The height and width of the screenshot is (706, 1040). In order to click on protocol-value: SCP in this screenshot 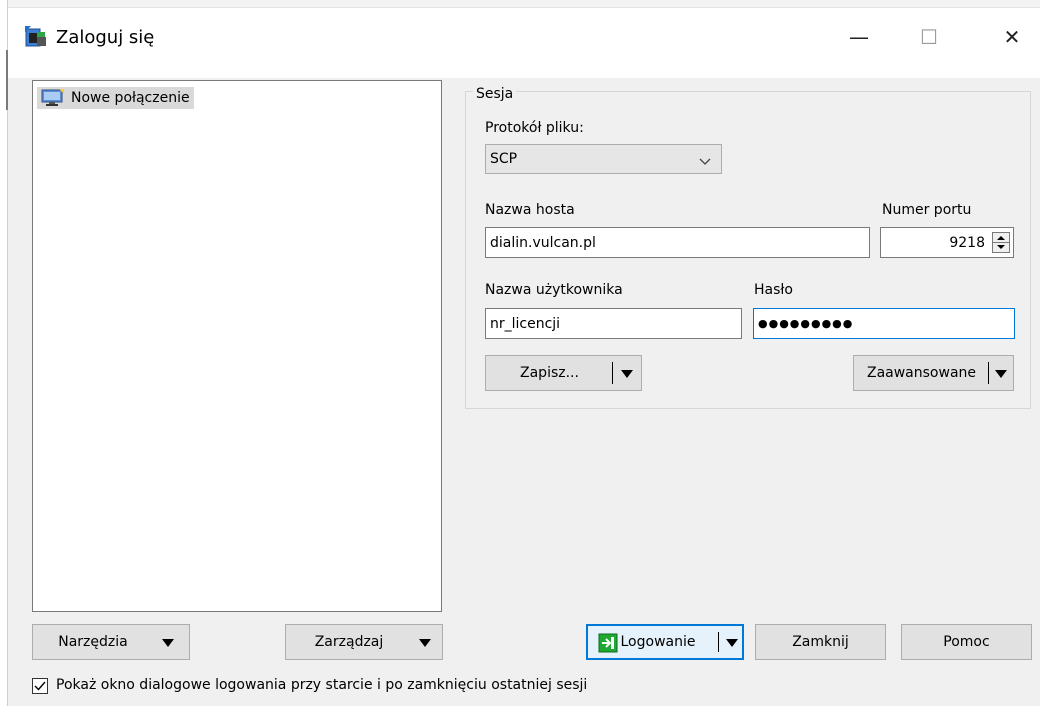, I will do `click(504, 159)`.